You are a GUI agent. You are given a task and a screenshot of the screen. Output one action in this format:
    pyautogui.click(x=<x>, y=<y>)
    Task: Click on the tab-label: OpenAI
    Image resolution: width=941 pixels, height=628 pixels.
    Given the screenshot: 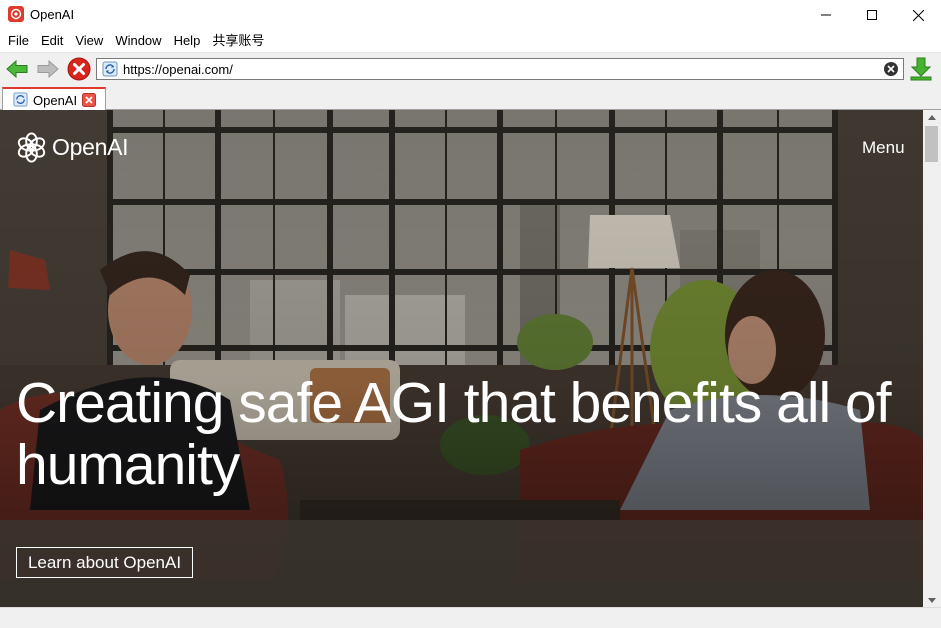 What is the action you would take?
    pyautogui.click(x=55, y=100)
    